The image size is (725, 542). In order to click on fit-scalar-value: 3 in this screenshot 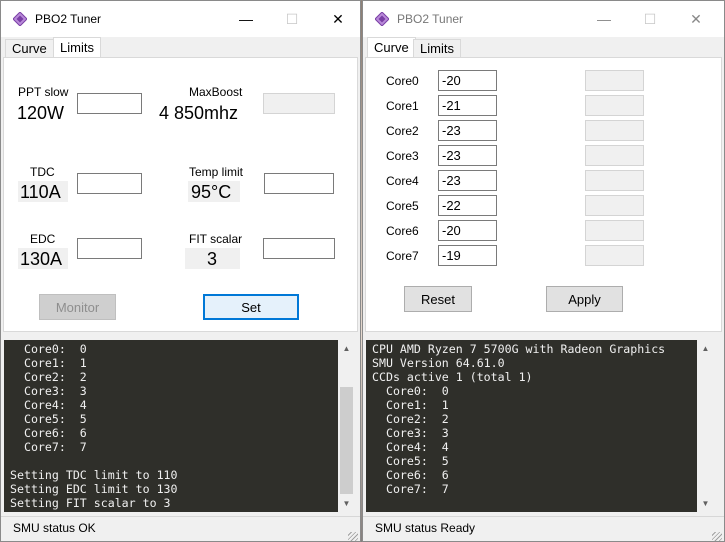, I will do `click(212, 259)`.